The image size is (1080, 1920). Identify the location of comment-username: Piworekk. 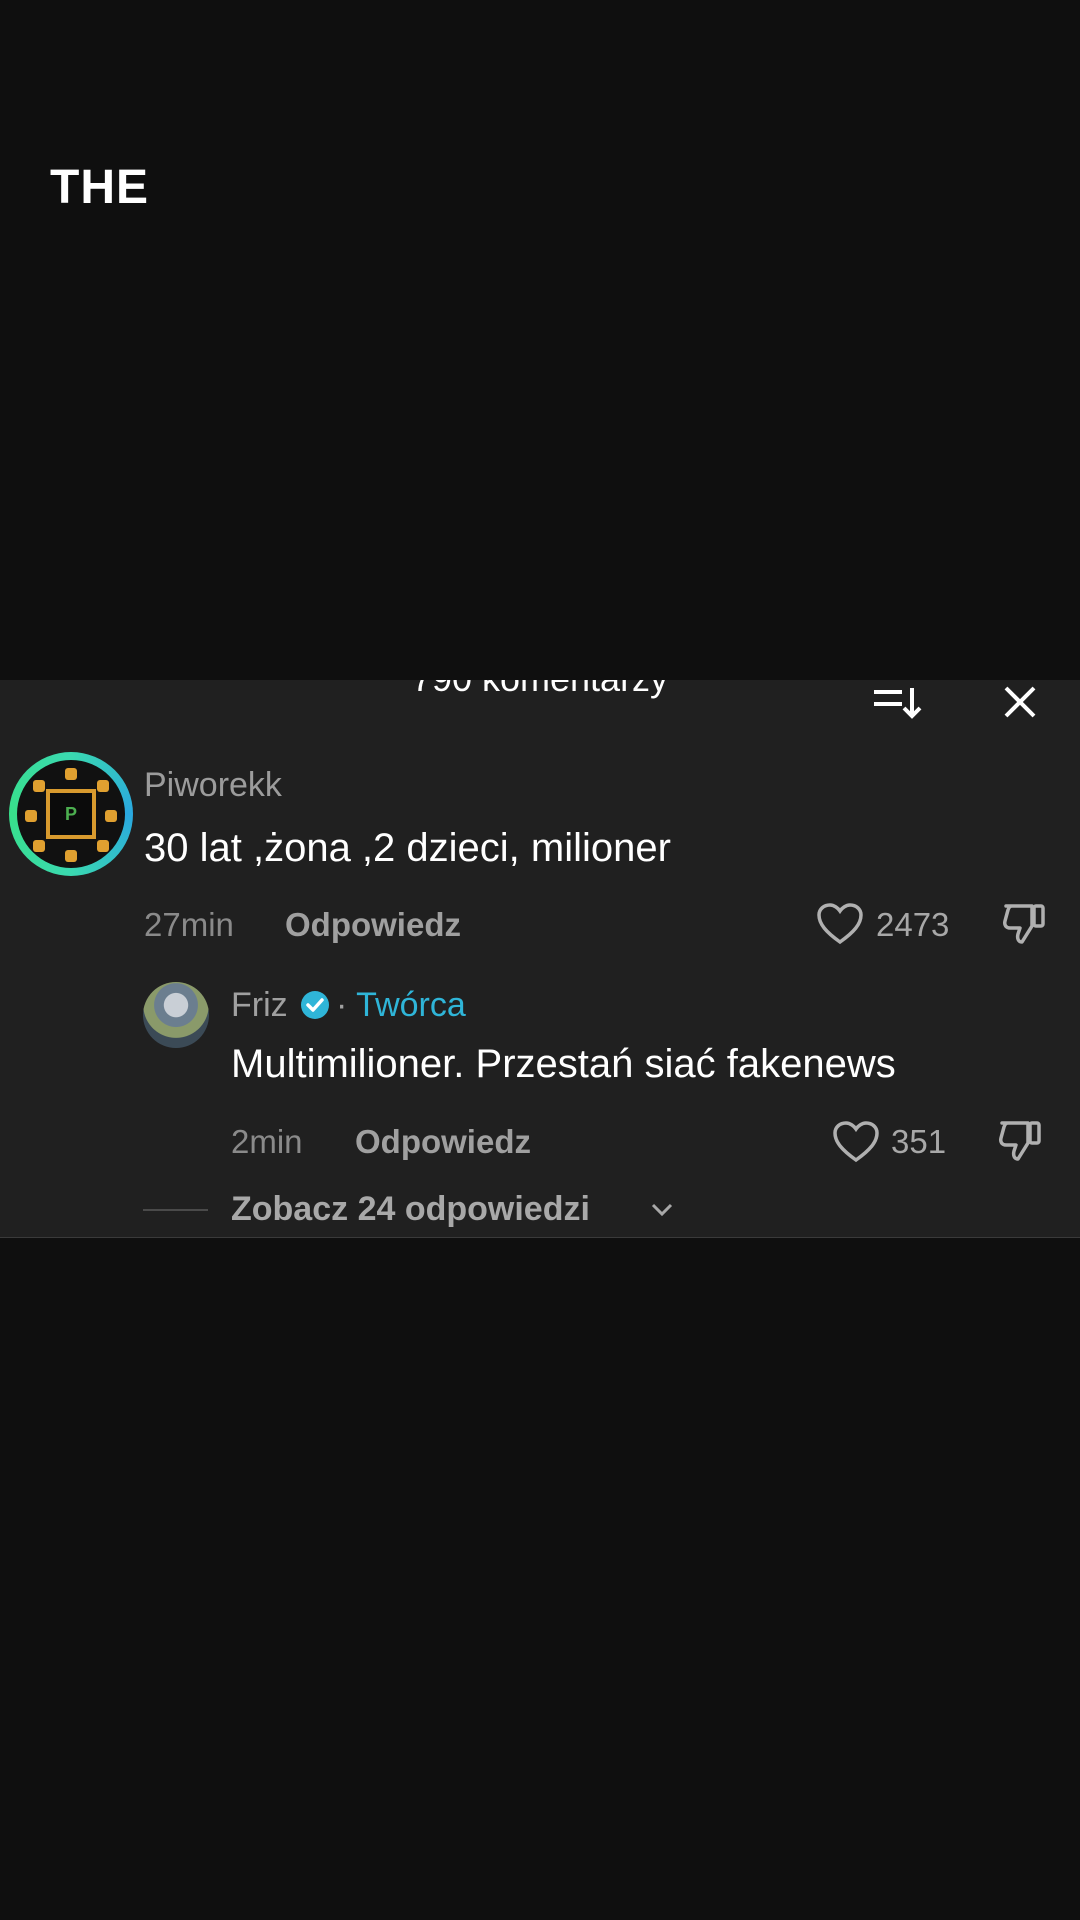
(213, 785).